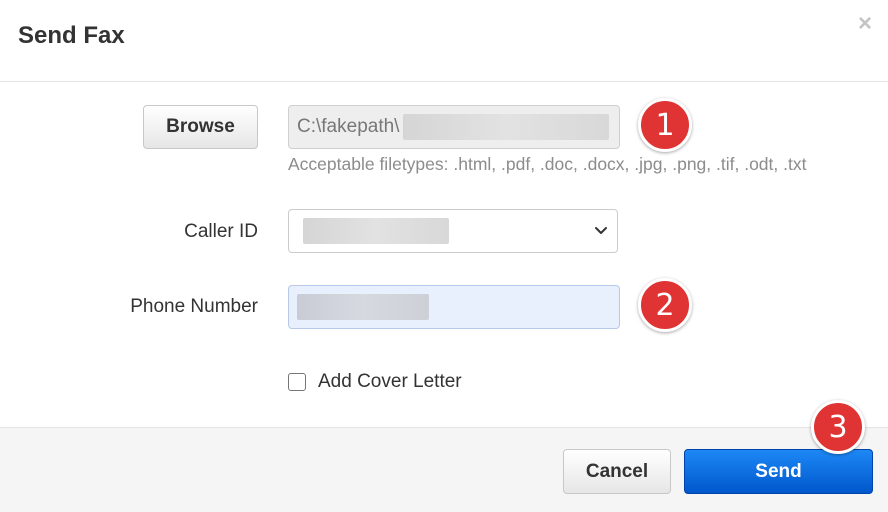 The height and width of the screenshot is (512, 888). I want to click on cover-letter-checkbox, so click(297, 382).